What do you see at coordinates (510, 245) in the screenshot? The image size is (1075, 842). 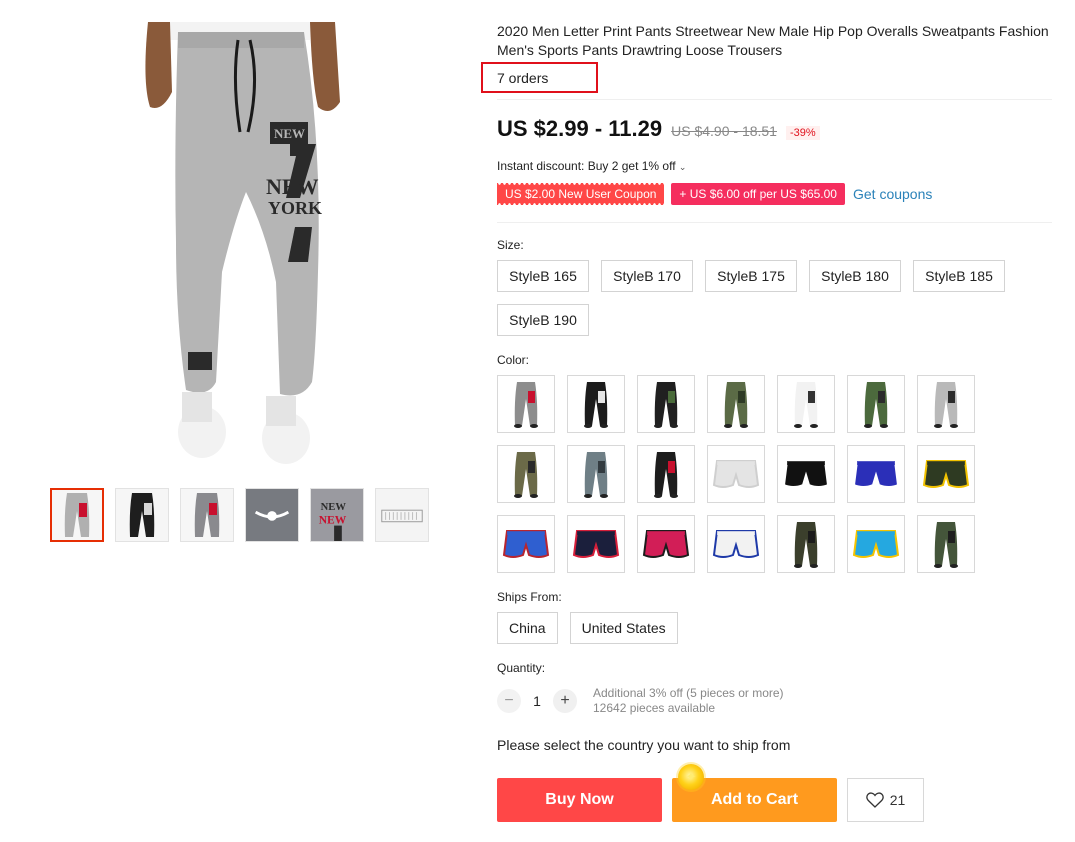 I see `size-label: Size:` at bounding box center [510, 245].